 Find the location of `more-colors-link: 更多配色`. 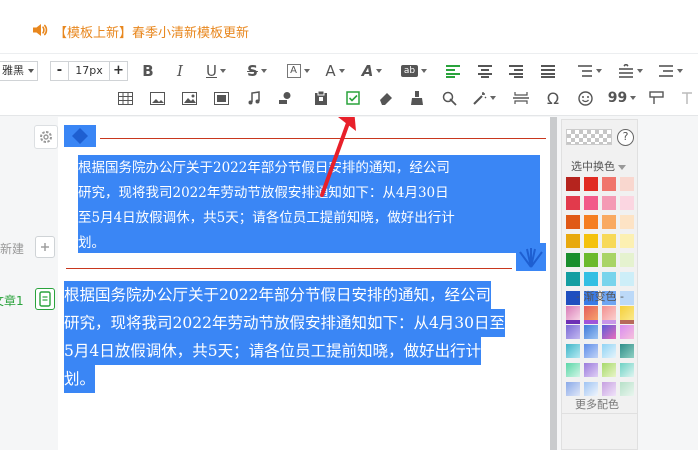

more-colors-link: 更多配色 is located at coordinates (597, 404).